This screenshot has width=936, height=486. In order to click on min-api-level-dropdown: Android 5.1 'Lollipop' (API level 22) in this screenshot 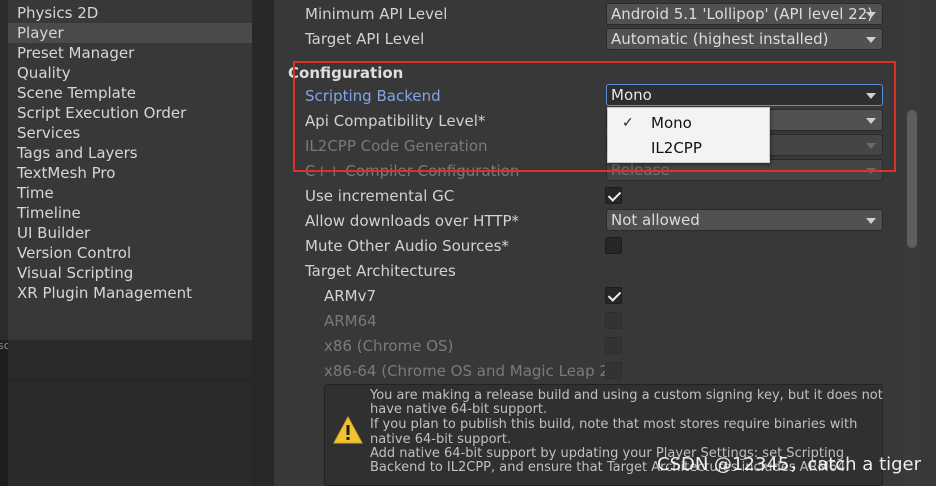, I will do `click(744, 14)`.